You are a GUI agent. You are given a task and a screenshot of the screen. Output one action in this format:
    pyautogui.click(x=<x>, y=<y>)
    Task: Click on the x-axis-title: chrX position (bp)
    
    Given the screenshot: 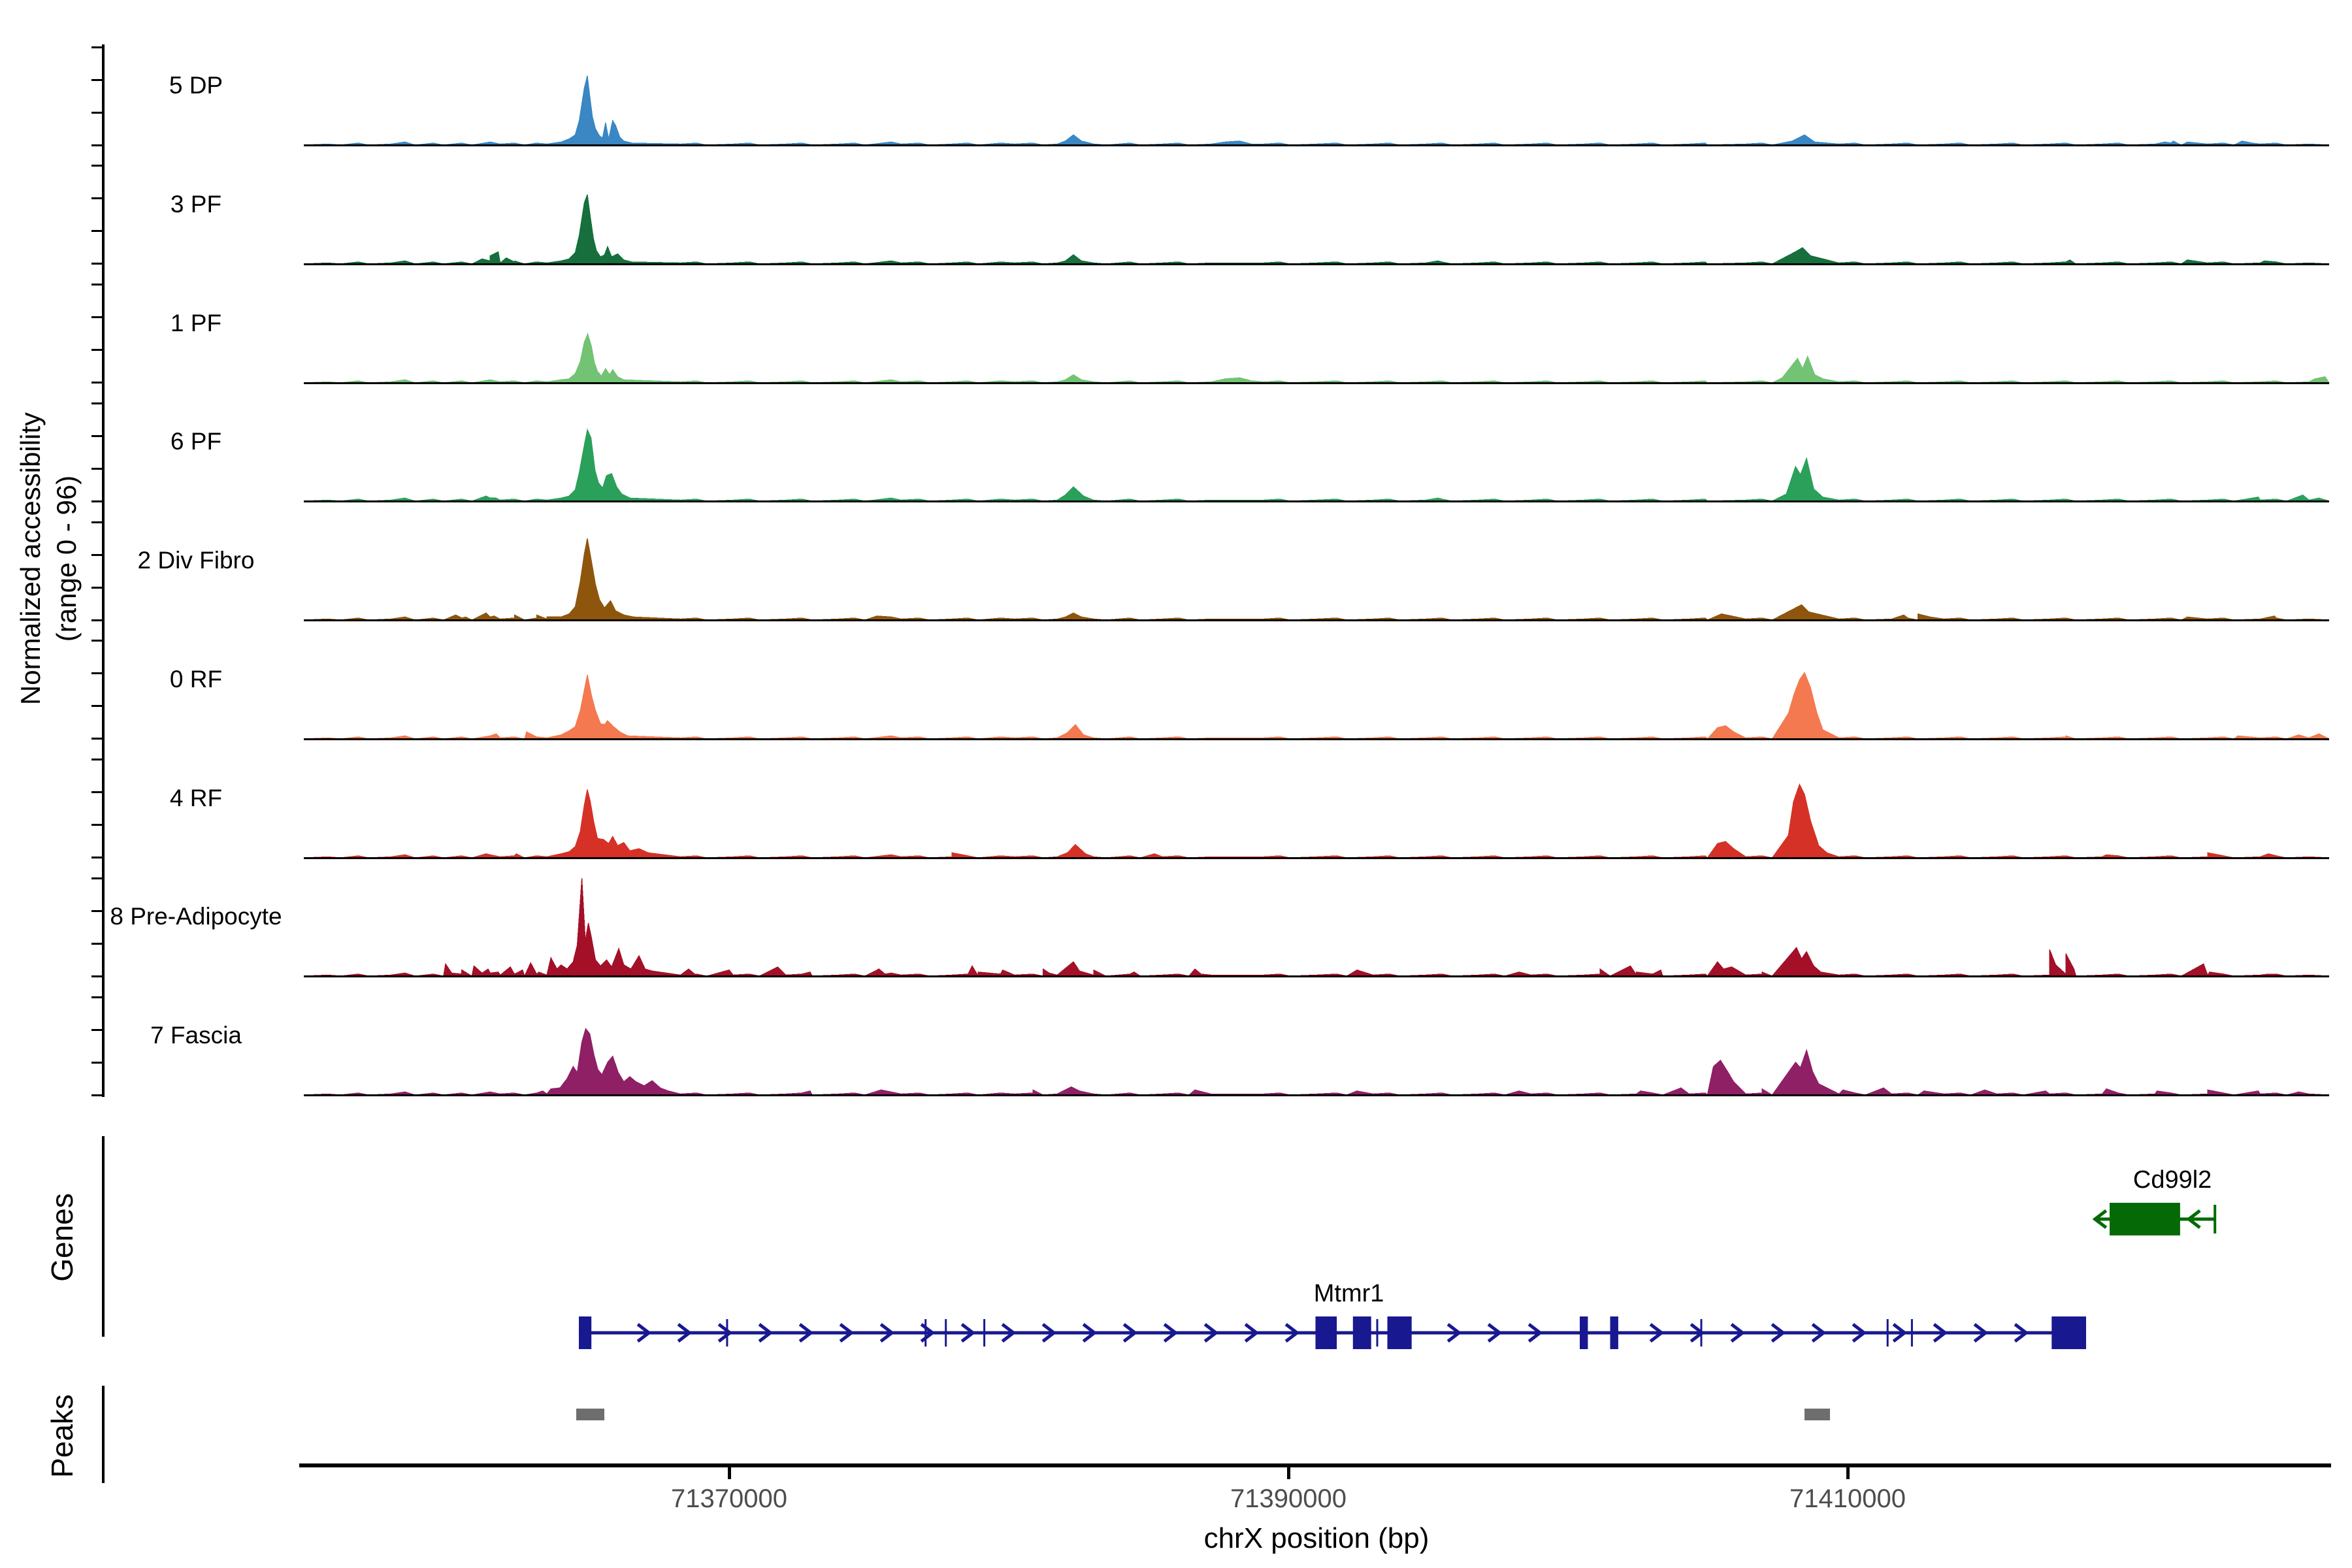 What is the action you would take?
    pyautogui.click(x=1316, y=1538)
    